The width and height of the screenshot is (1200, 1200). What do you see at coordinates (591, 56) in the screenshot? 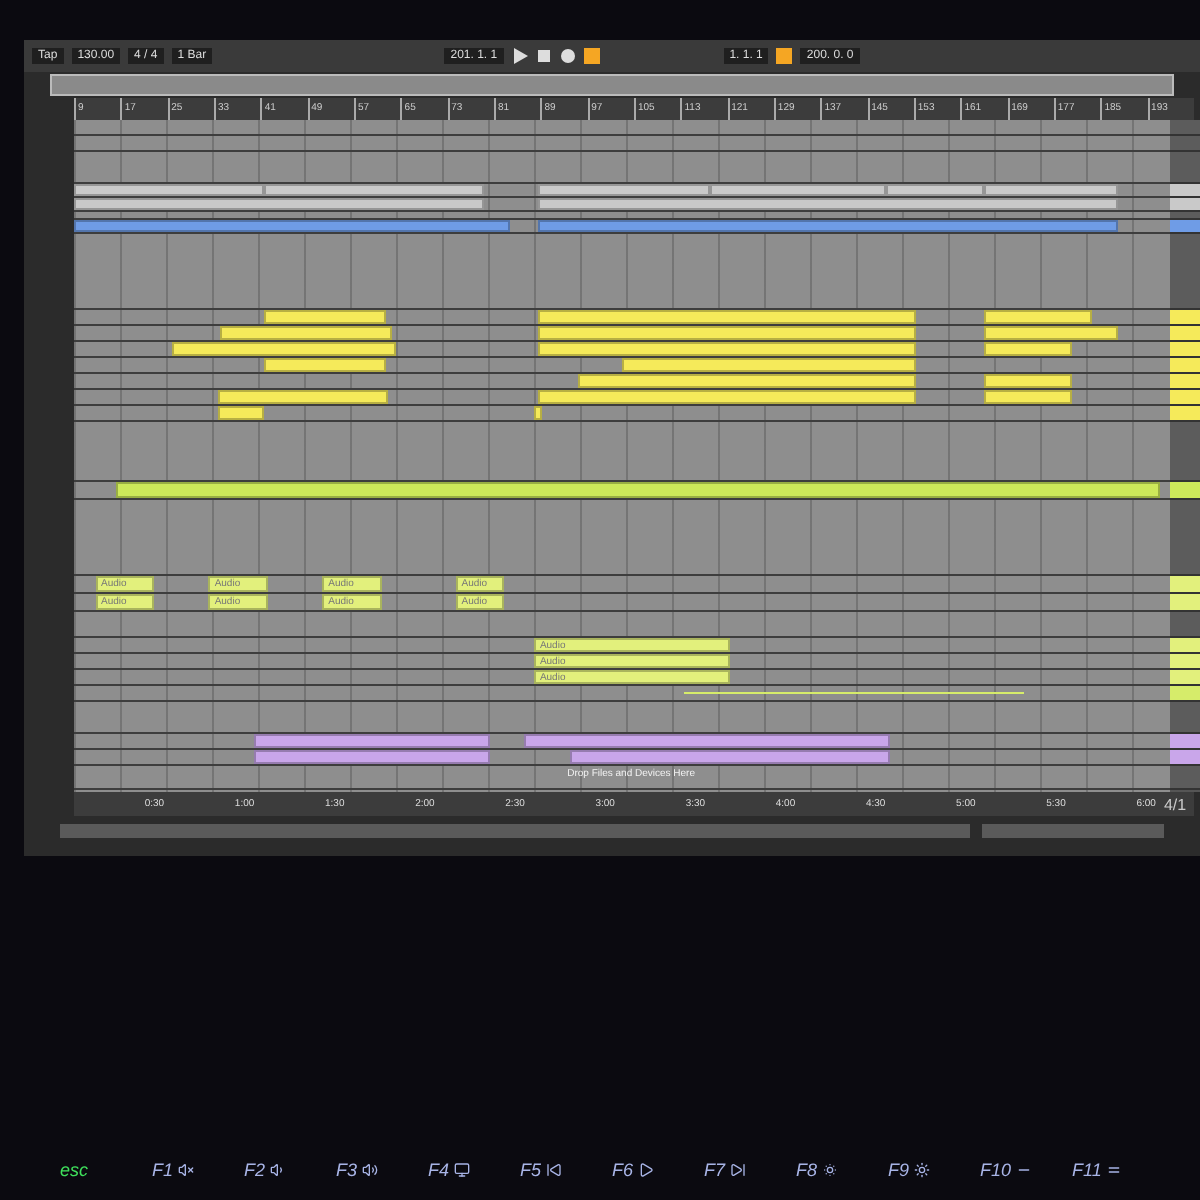
I see `draw-mode-toggle` at bounding box center [591, 56].